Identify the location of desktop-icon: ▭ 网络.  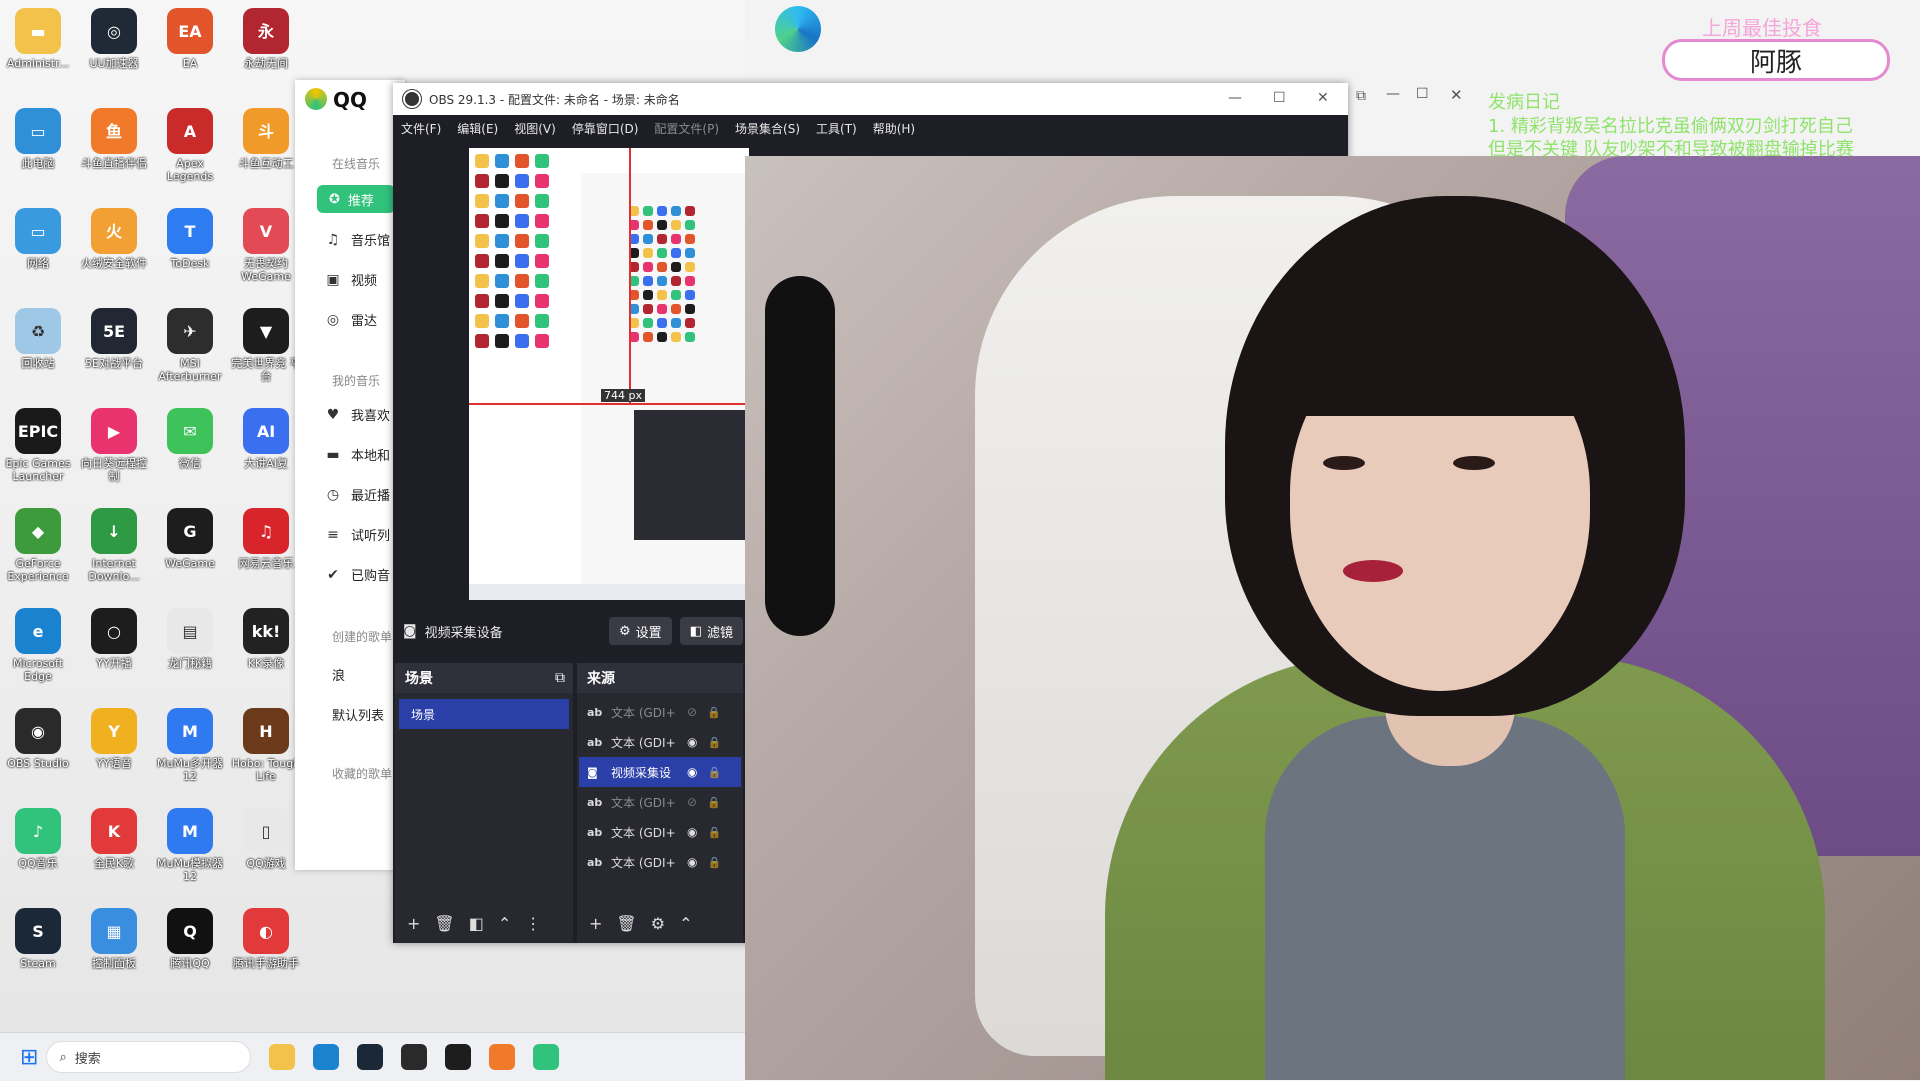
(38, 239).